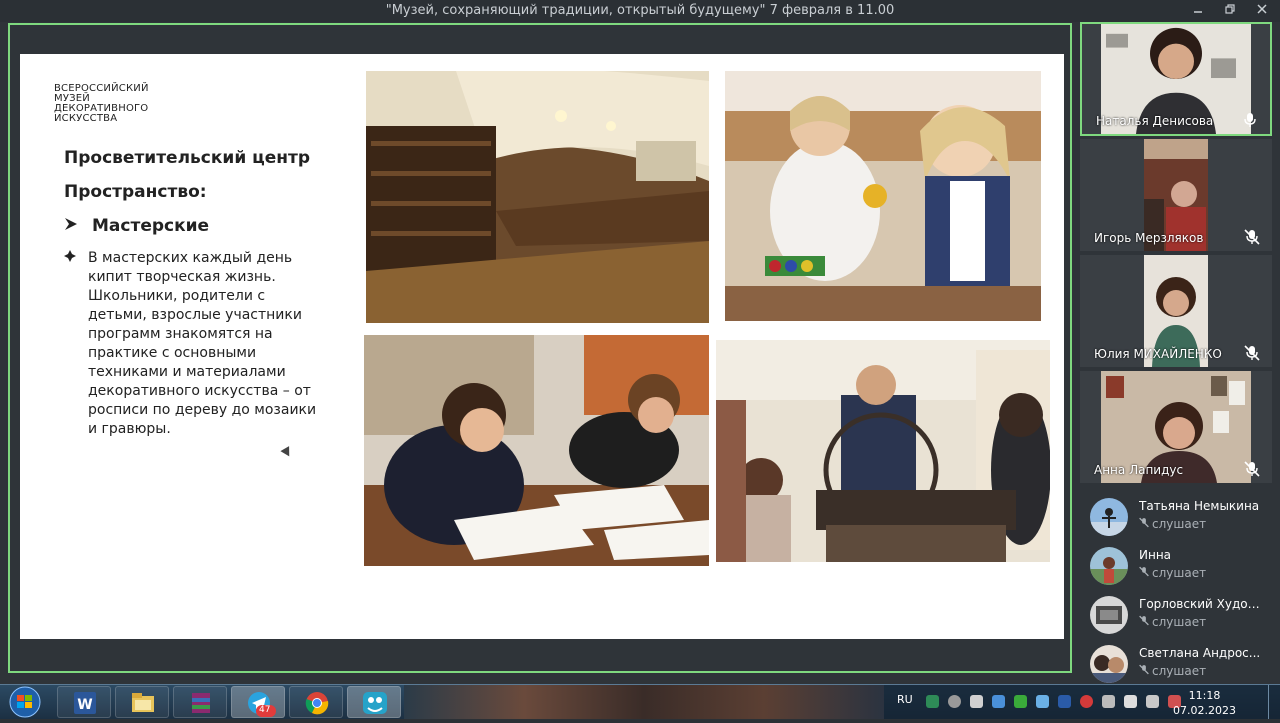 The width and height of the screenshot is (1280, 723). What do you see at coordinates (265, 710) in the screenshot?
I see `notification-count: 47` at bounding box center [265, 710].